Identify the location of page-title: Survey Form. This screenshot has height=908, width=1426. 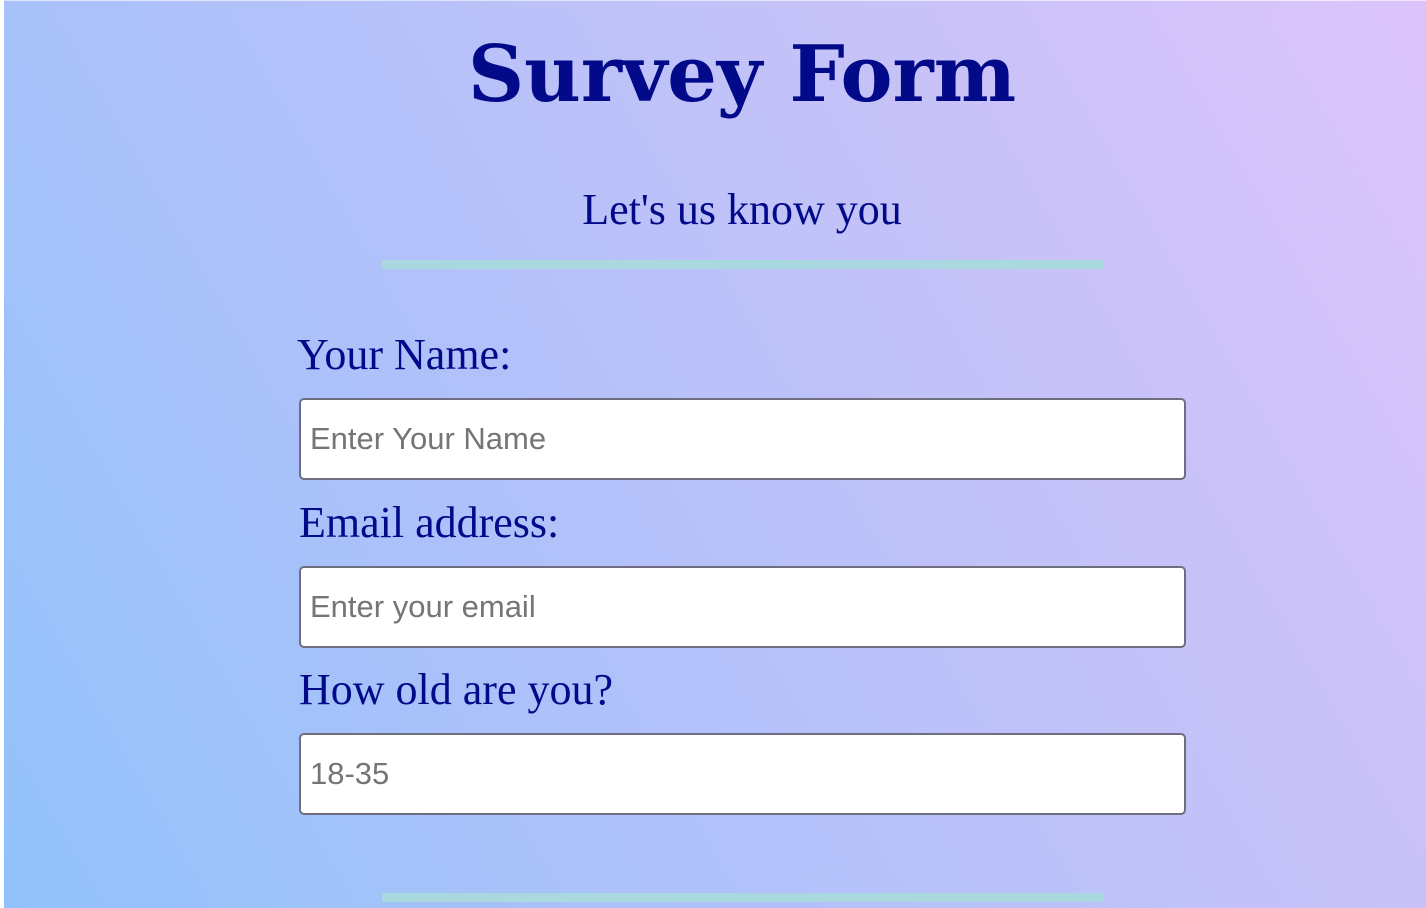
(742, 74).